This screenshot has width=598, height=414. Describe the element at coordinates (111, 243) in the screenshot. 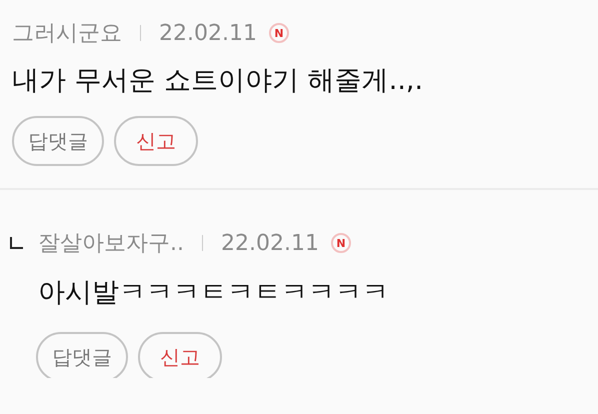

I see `author-name: 잘살아보자구..` at that location.